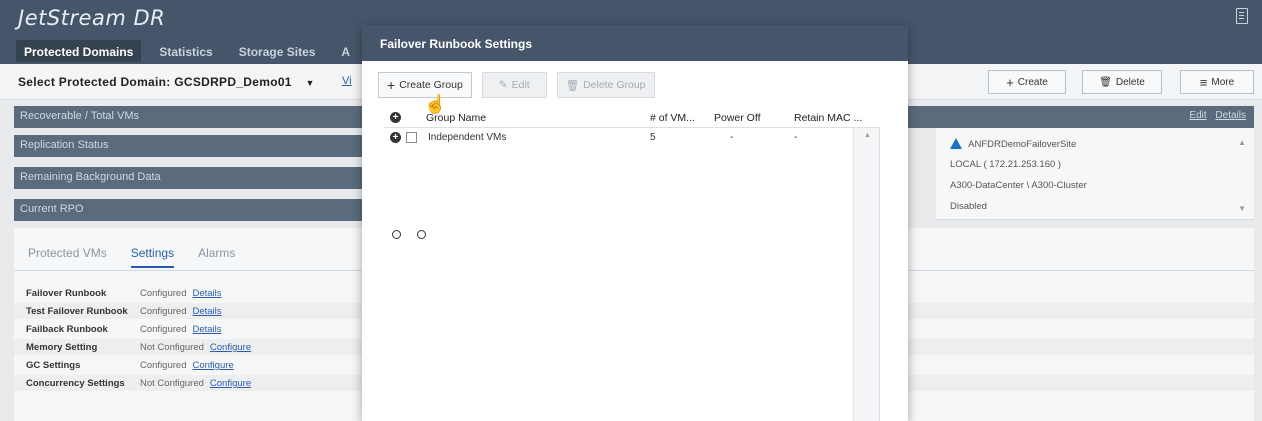 This screenshot has width=1262, height=421. I want to click on tab-protected-vms: Protected VMs, so click(67, 257).